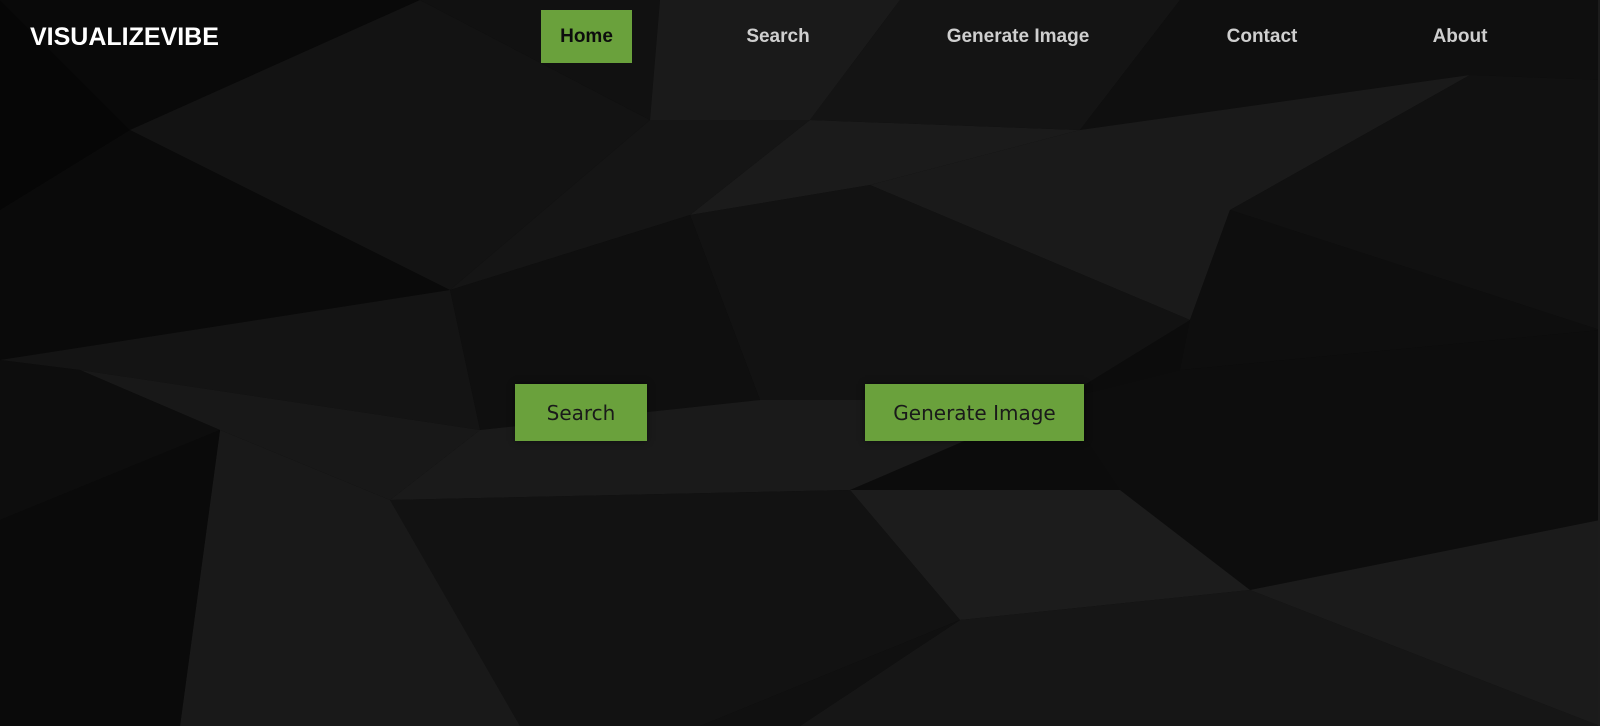 The width and height of the screenshot is (1600, 726). Describe the element at coordinates (586, 36) in the screenshot. I see `nav-home: Home` at that location.